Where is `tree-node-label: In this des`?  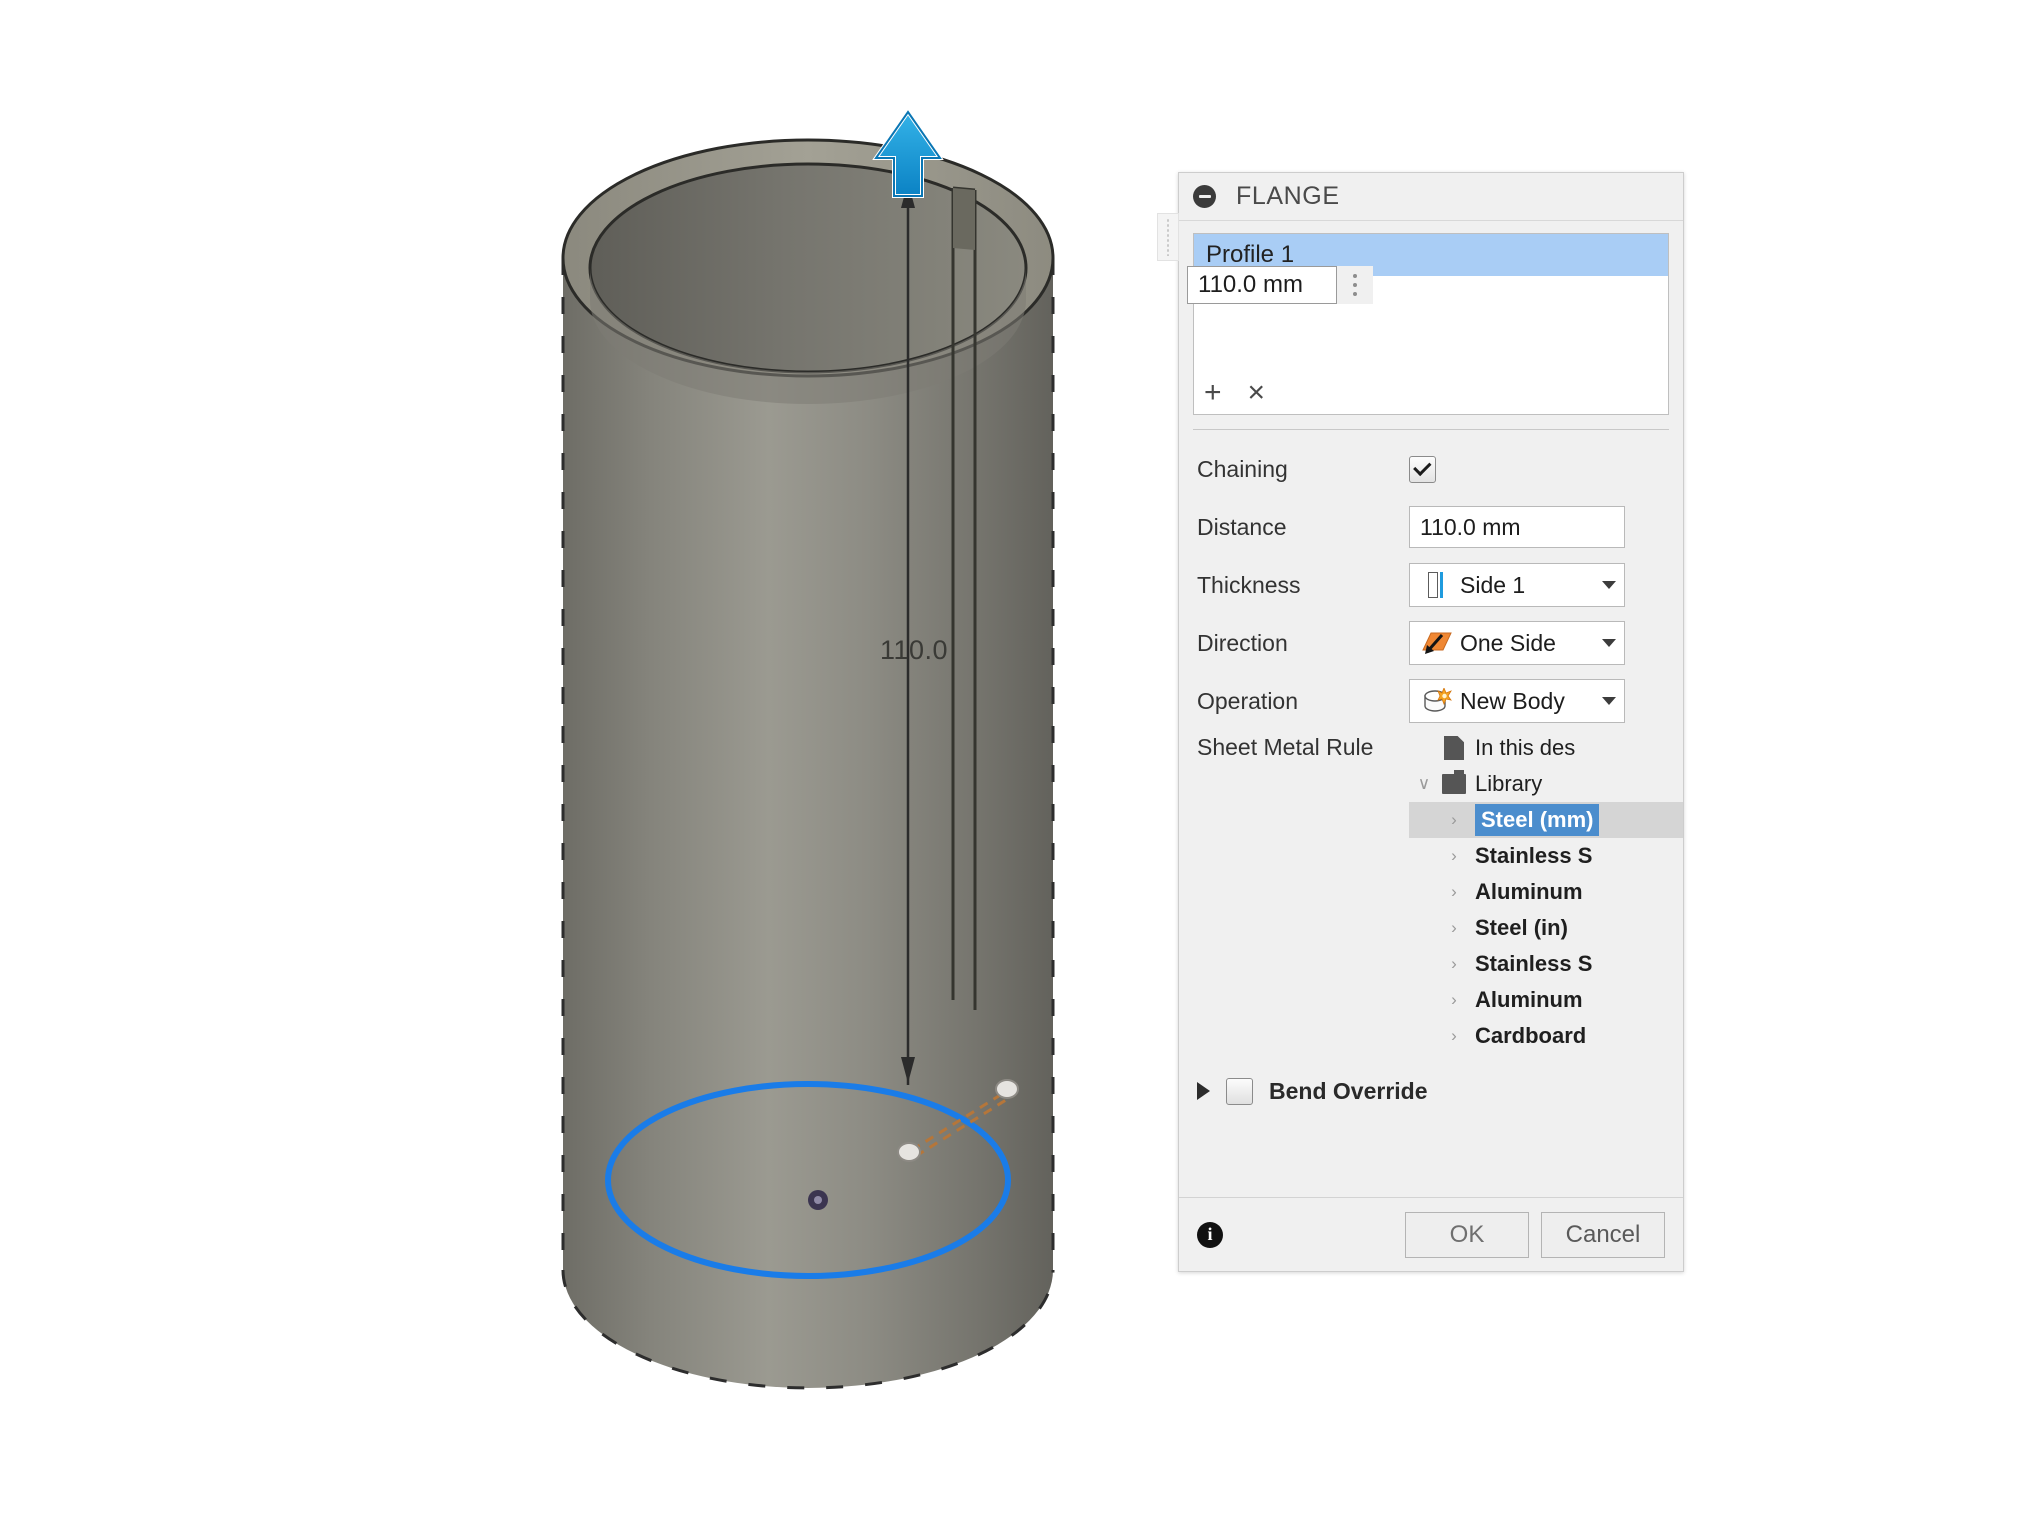 tree-node-label: In this des is located at coordinates (1525, 747).